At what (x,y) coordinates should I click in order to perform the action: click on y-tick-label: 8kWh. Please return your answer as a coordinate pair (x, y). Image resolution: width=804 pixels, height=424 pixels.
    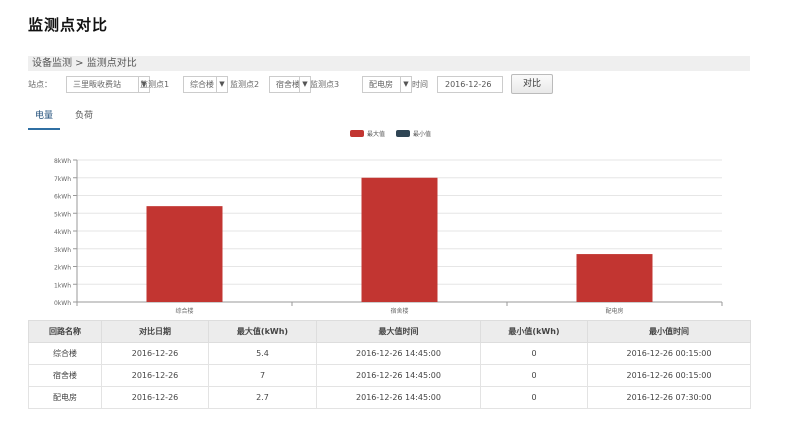
    Looking at the image, I should click on (62, 161).